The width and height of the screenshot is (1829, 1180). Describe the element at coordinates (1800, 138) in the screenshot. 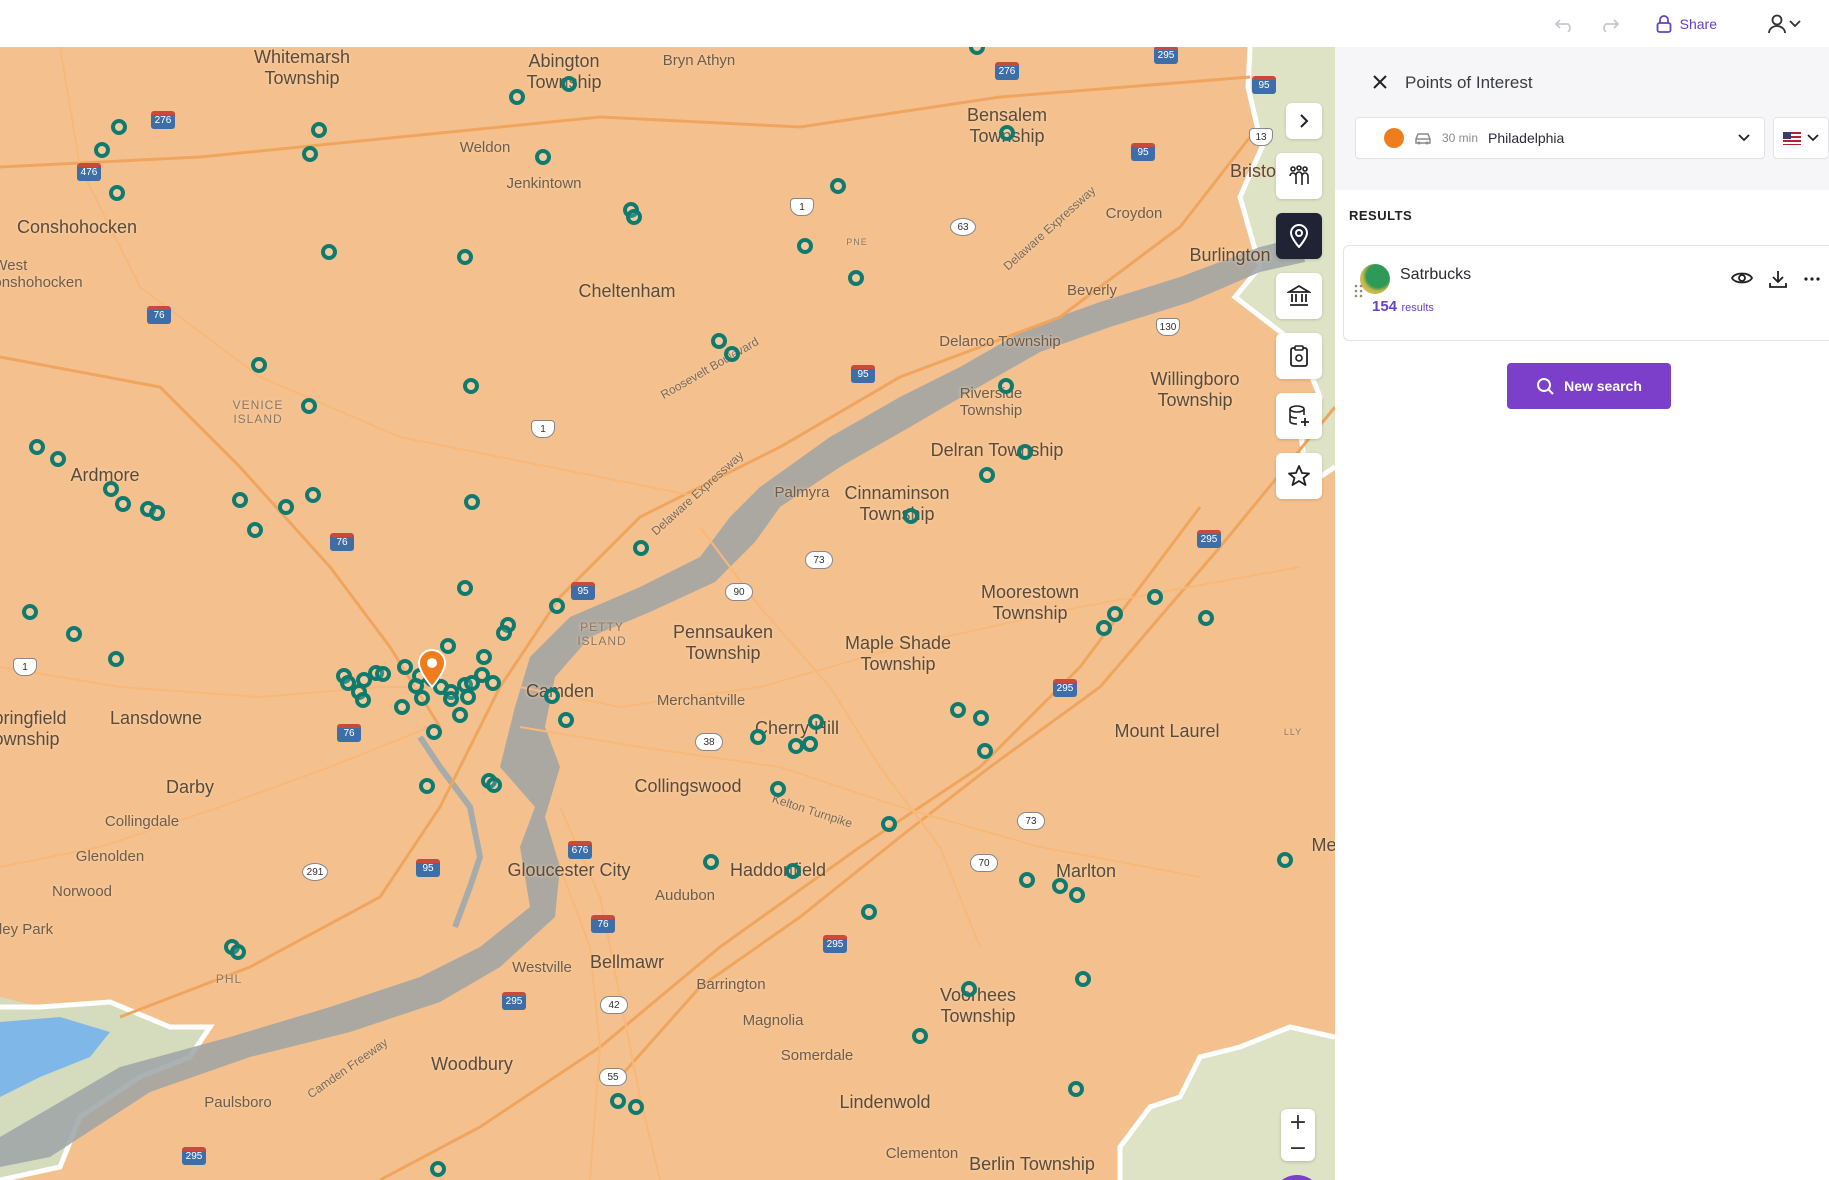

I see `country-select` at that location.